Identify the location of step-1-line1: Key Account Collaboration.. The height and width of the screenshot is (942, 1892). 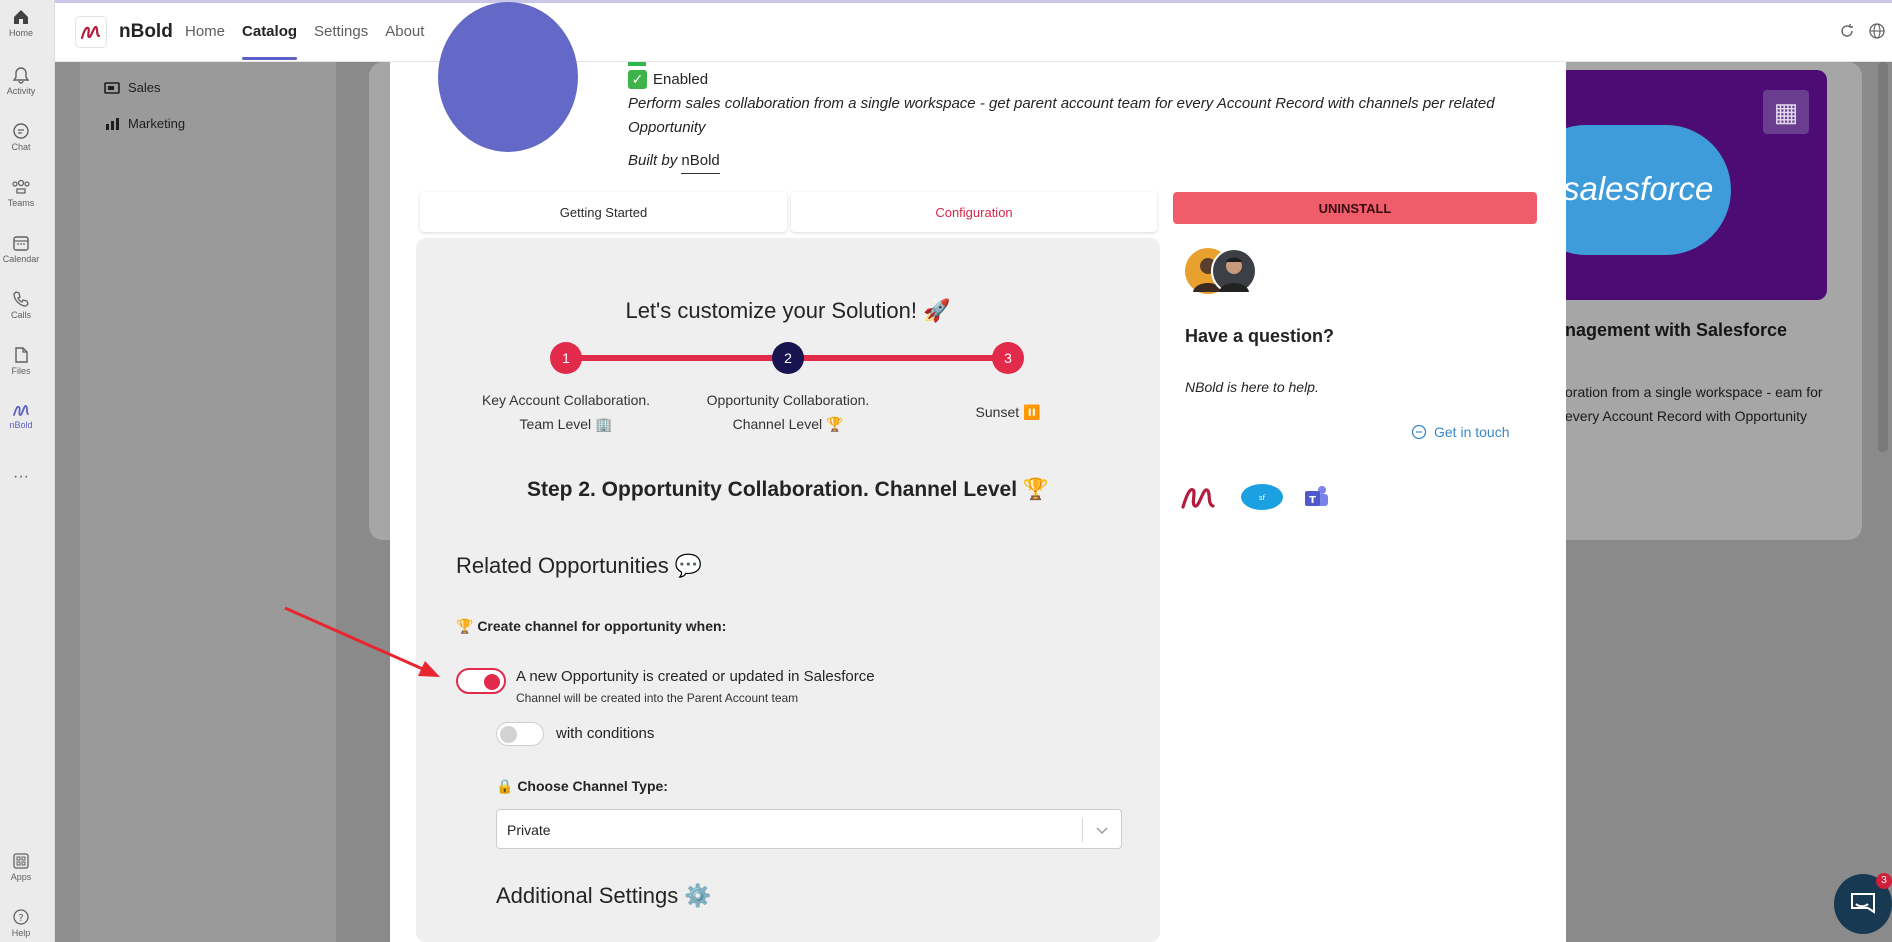
(566, 400).